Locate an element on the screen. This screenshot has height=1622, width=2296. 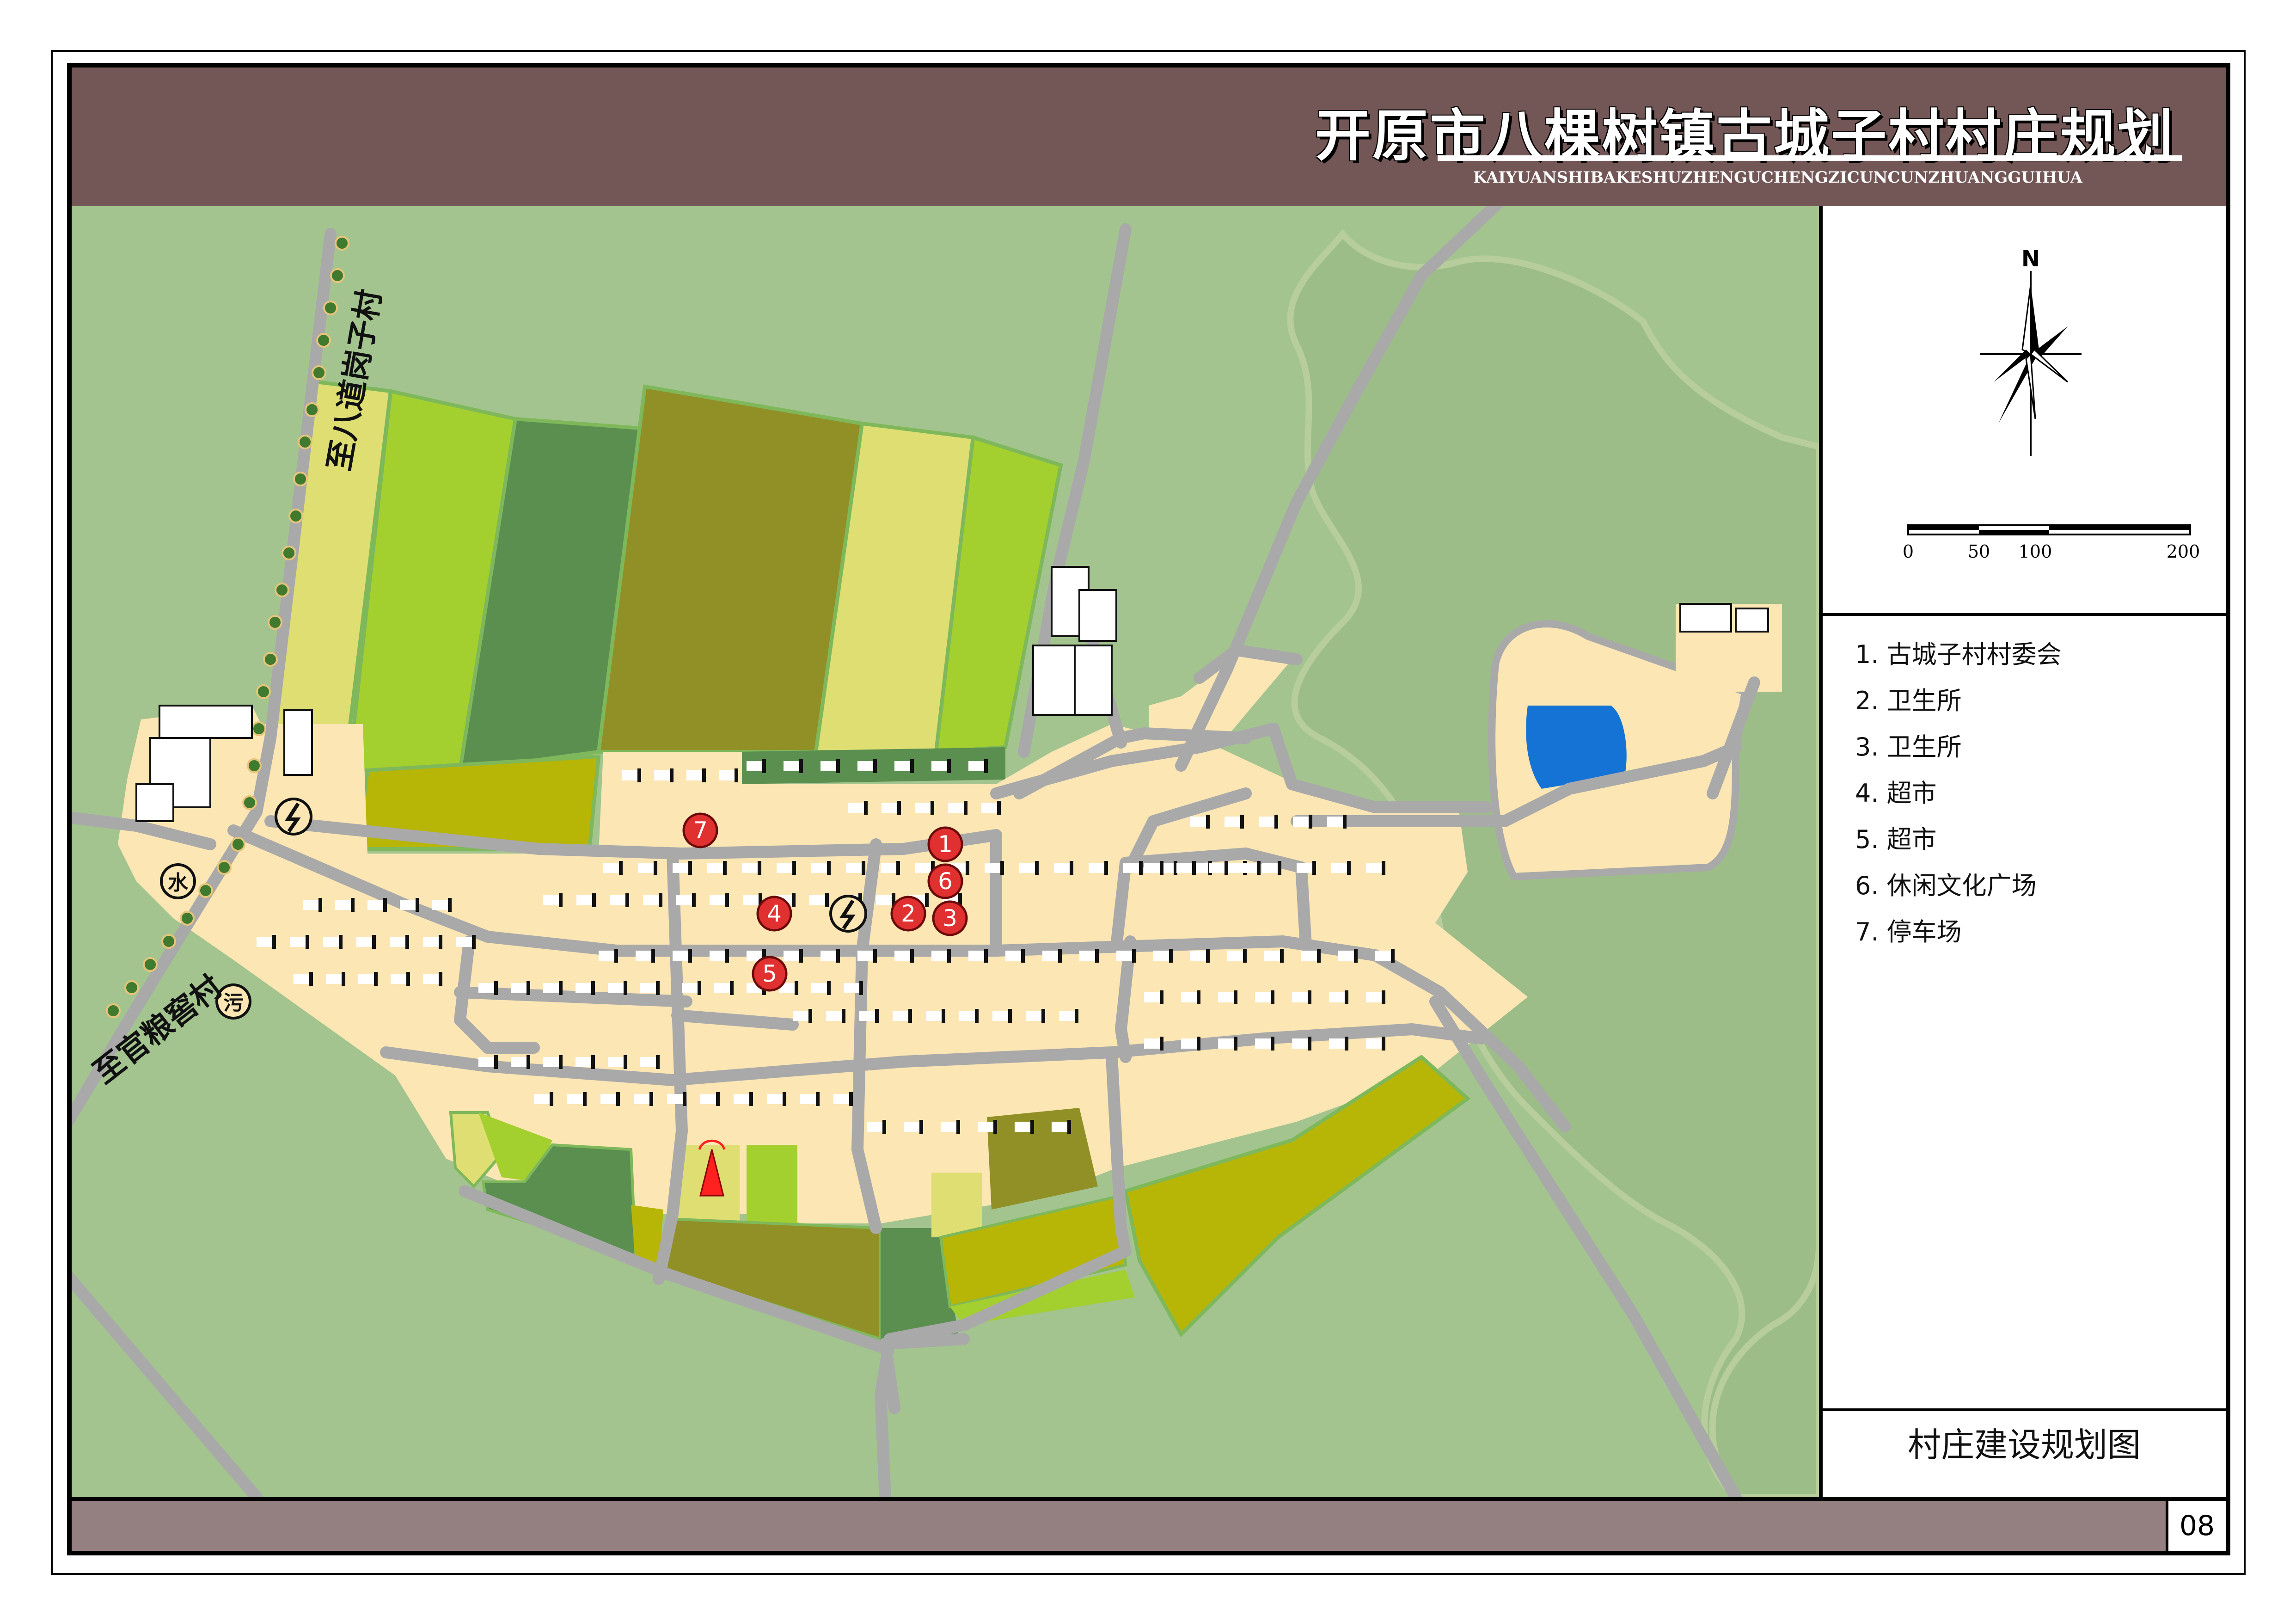
legend-item: 7. 停车场 is located at coordinates (1908, 932).